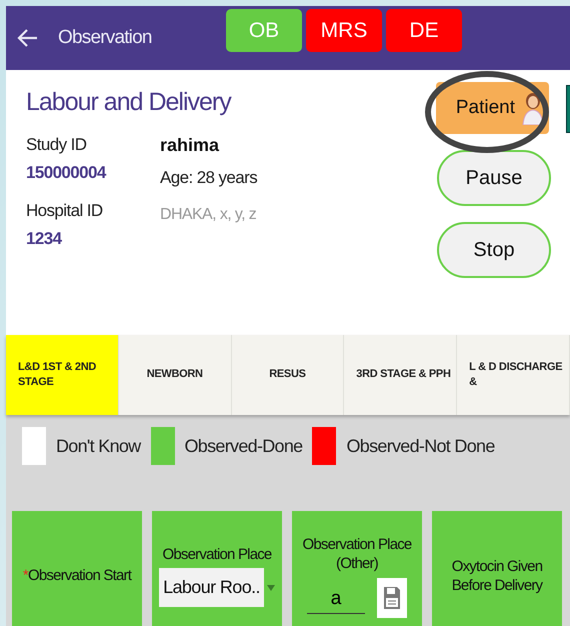  Describe the element at coordinates (67, 173) in the screenshot. I see `study-id-value: 150000004` at that location.